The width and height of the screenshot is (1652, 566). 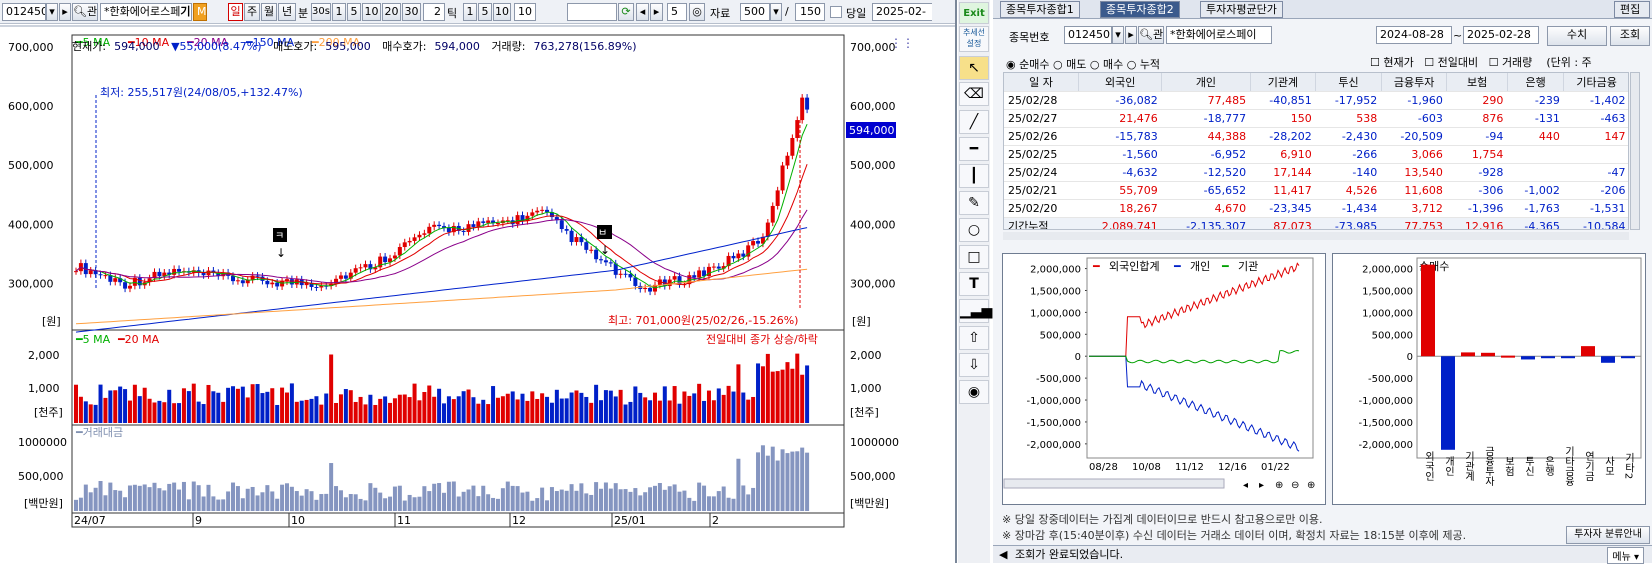 I want to click on search-icon: 🔍︎관, so click(x=85, y=12).